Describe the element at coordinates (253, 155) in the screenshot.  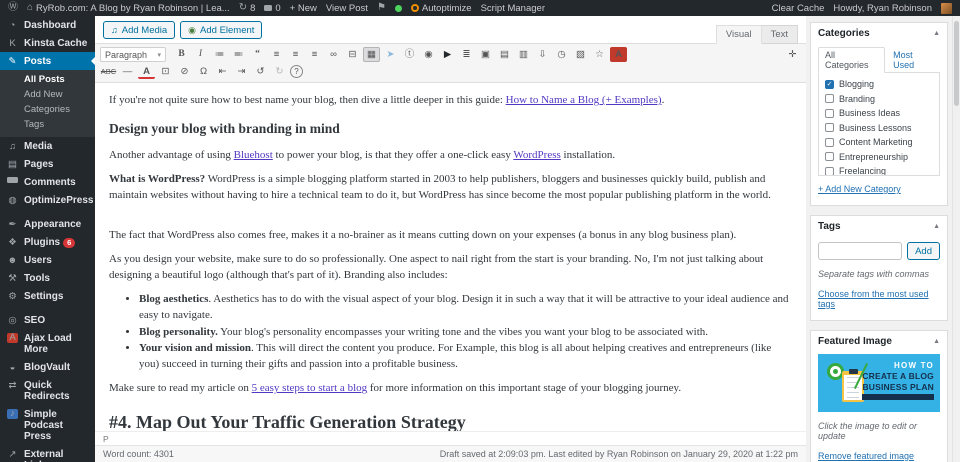
I see `content-link: Bluehost` at that location.